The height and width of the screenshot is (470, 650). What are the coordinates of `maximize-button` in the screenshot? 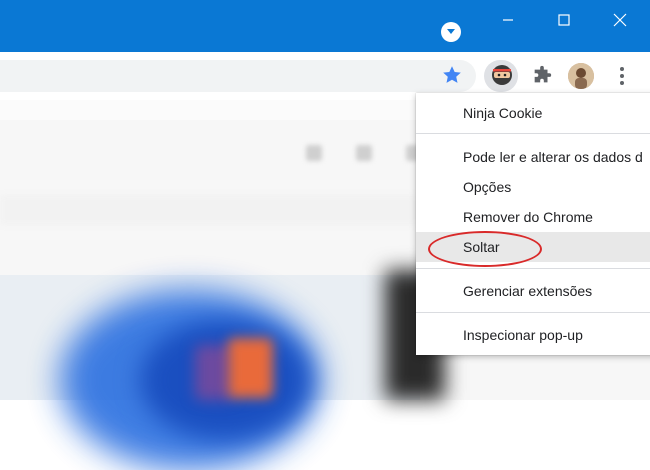 It's located at (564, 20).